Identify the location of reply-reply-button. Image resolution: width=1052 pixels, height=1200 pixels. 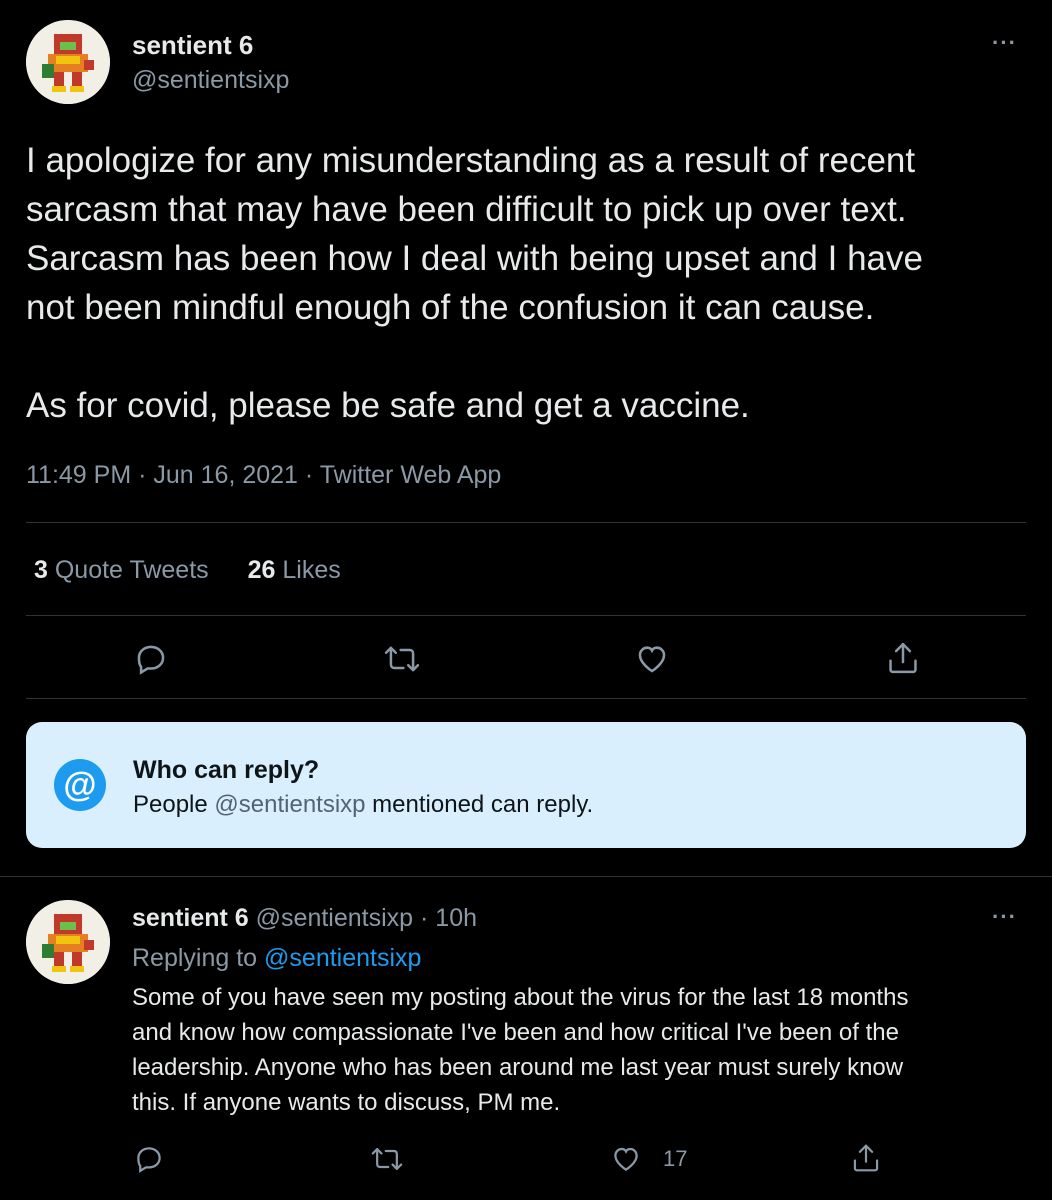
(149, 1161).